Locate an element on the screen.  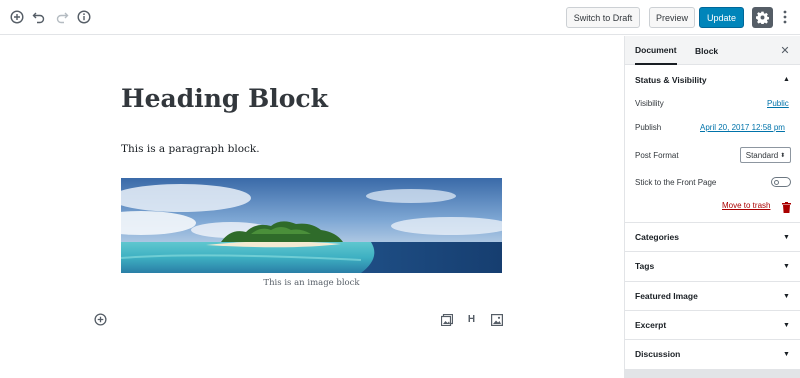
chevron-up-icon: ▲ is located at coordinates (786, 79).